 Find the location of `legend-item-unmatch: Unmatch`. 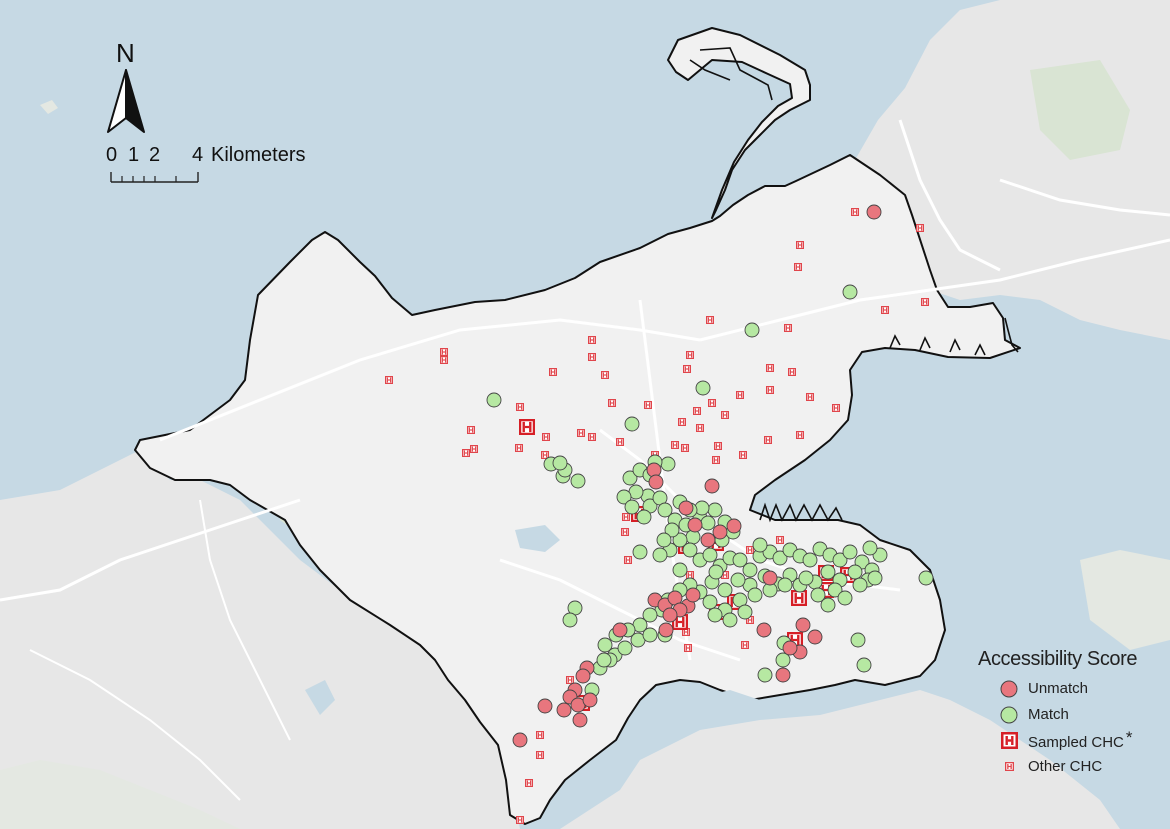

legend-item-unmatch: Unmatch is located at coordinates (1083, 690).